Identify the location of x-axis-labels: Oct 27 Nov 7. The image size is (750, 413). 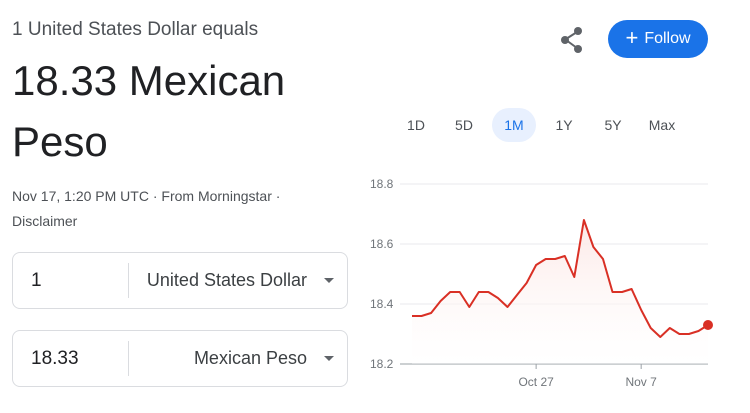
(587, 376).